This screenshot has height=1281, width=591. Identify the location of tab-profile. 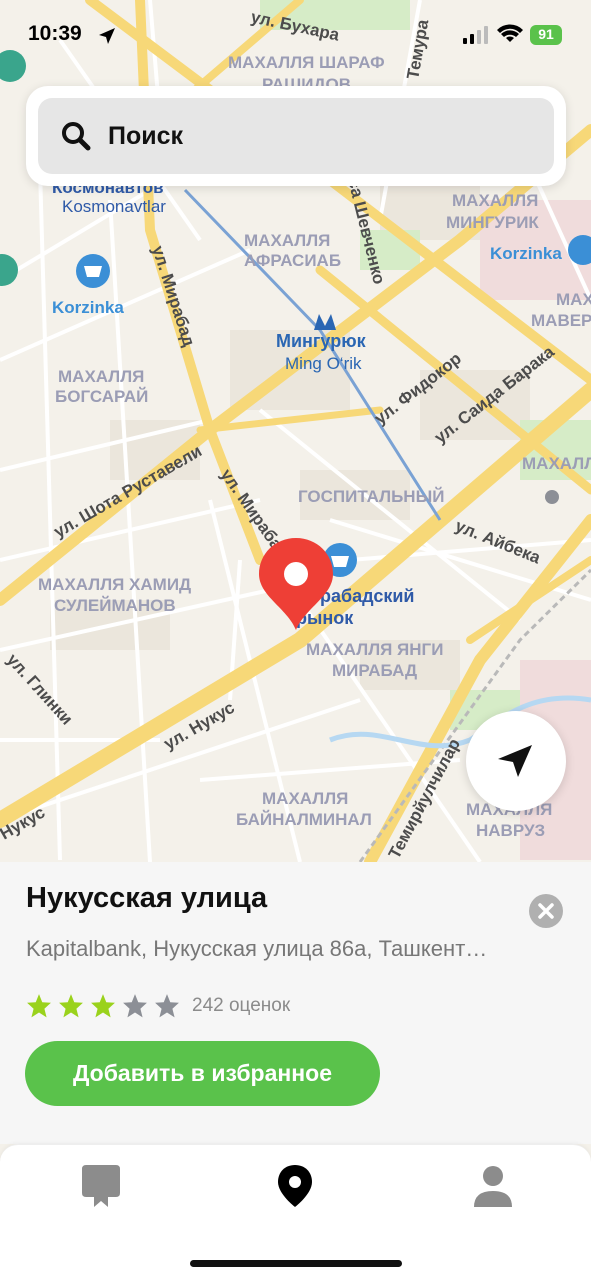
(493, 1186).